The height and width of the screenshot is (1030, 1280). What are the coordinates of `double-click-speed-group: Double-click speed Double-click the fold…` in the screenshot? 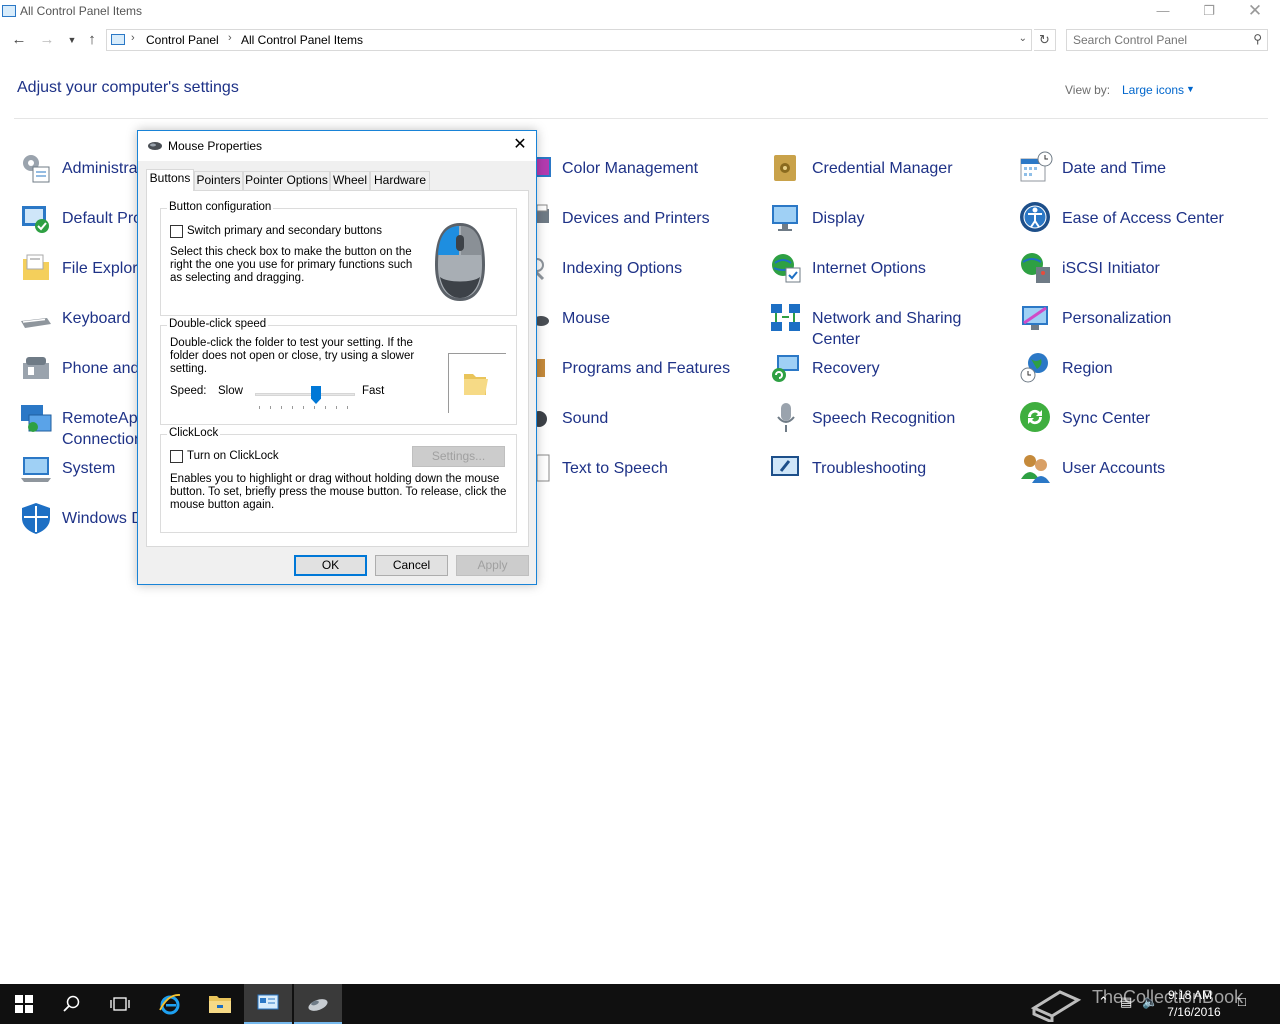 It's located at (338, 371).